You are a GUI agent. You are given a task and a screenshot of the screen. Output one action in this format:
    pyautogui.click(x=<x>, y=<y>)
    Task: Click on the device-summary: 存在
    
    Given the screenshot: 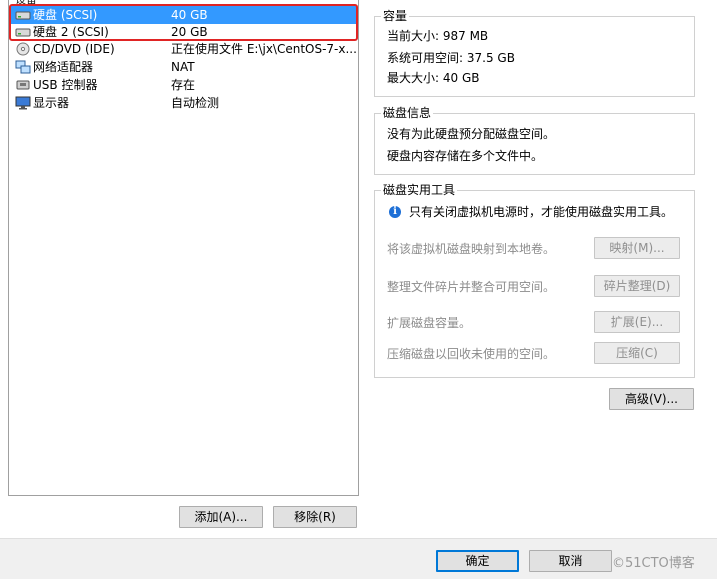 What is the action you would take?
    pyautogui.click(x=183, y=85)
    